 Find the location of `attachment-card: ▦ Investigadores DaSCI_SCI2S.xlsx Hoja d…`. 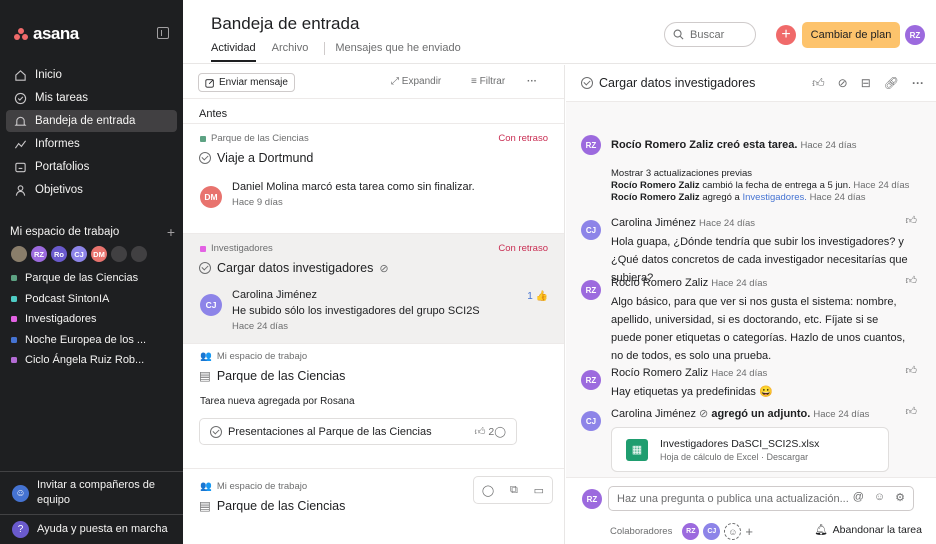

attachment-card: ▦ Investigadores DaSCI_SCI2S.xlsx Hoja d… is located at coordinates (750, 449).